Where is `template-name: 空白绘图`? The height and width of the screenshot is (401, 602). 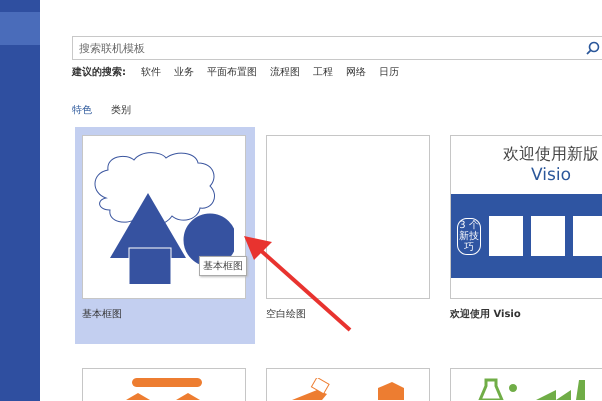
template-name: 空白绘图 is located at coordinates (286, 314).